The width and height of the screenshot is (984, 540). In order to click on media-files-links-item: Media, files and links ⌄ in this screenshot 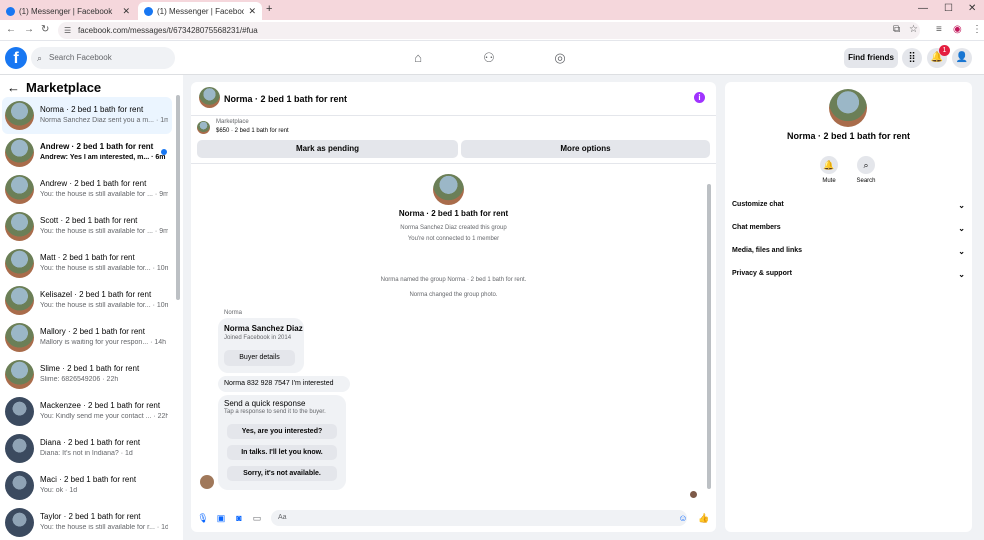, I will do `click(848, 251)`.